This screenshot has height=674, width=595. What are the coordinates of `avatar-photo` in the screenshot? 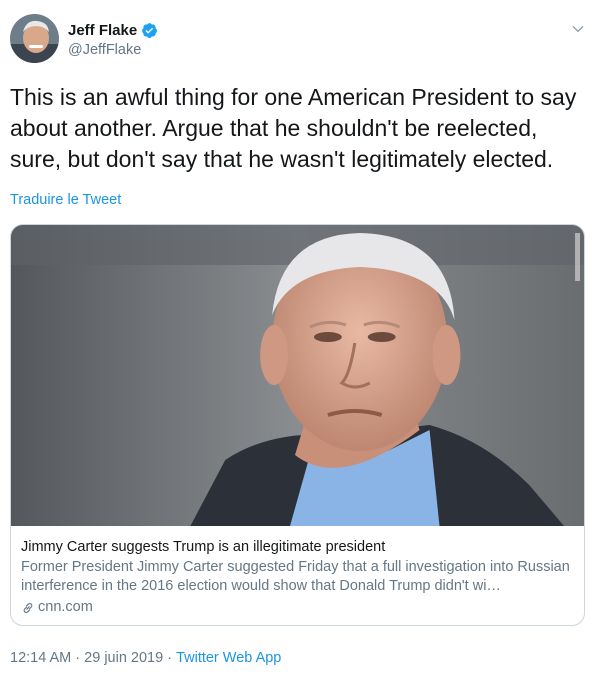 It's located at (34, 38).